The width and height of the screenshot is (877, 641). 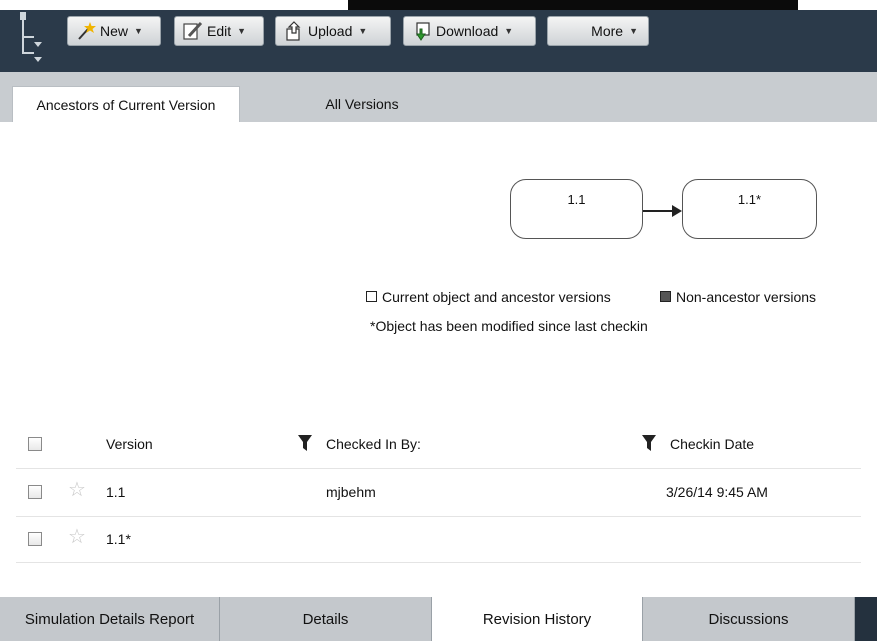 I want to click on edit-button: Edit ▼, so click(x=219, y=31).